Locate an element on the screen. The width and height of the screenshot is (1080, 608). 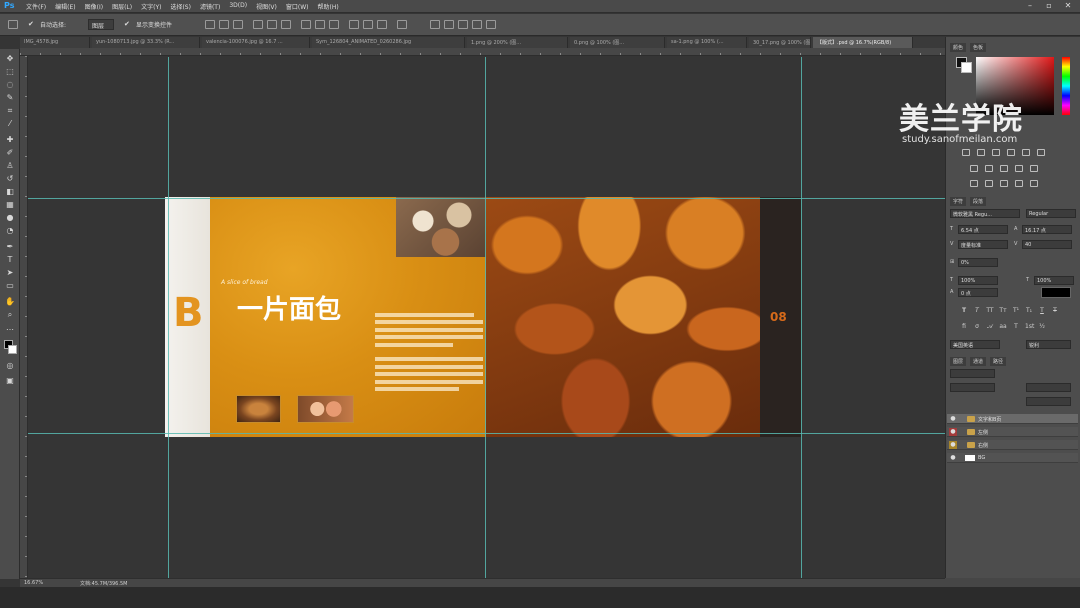
menu-item: 帮助(H) is located at coordinates (328, 6).